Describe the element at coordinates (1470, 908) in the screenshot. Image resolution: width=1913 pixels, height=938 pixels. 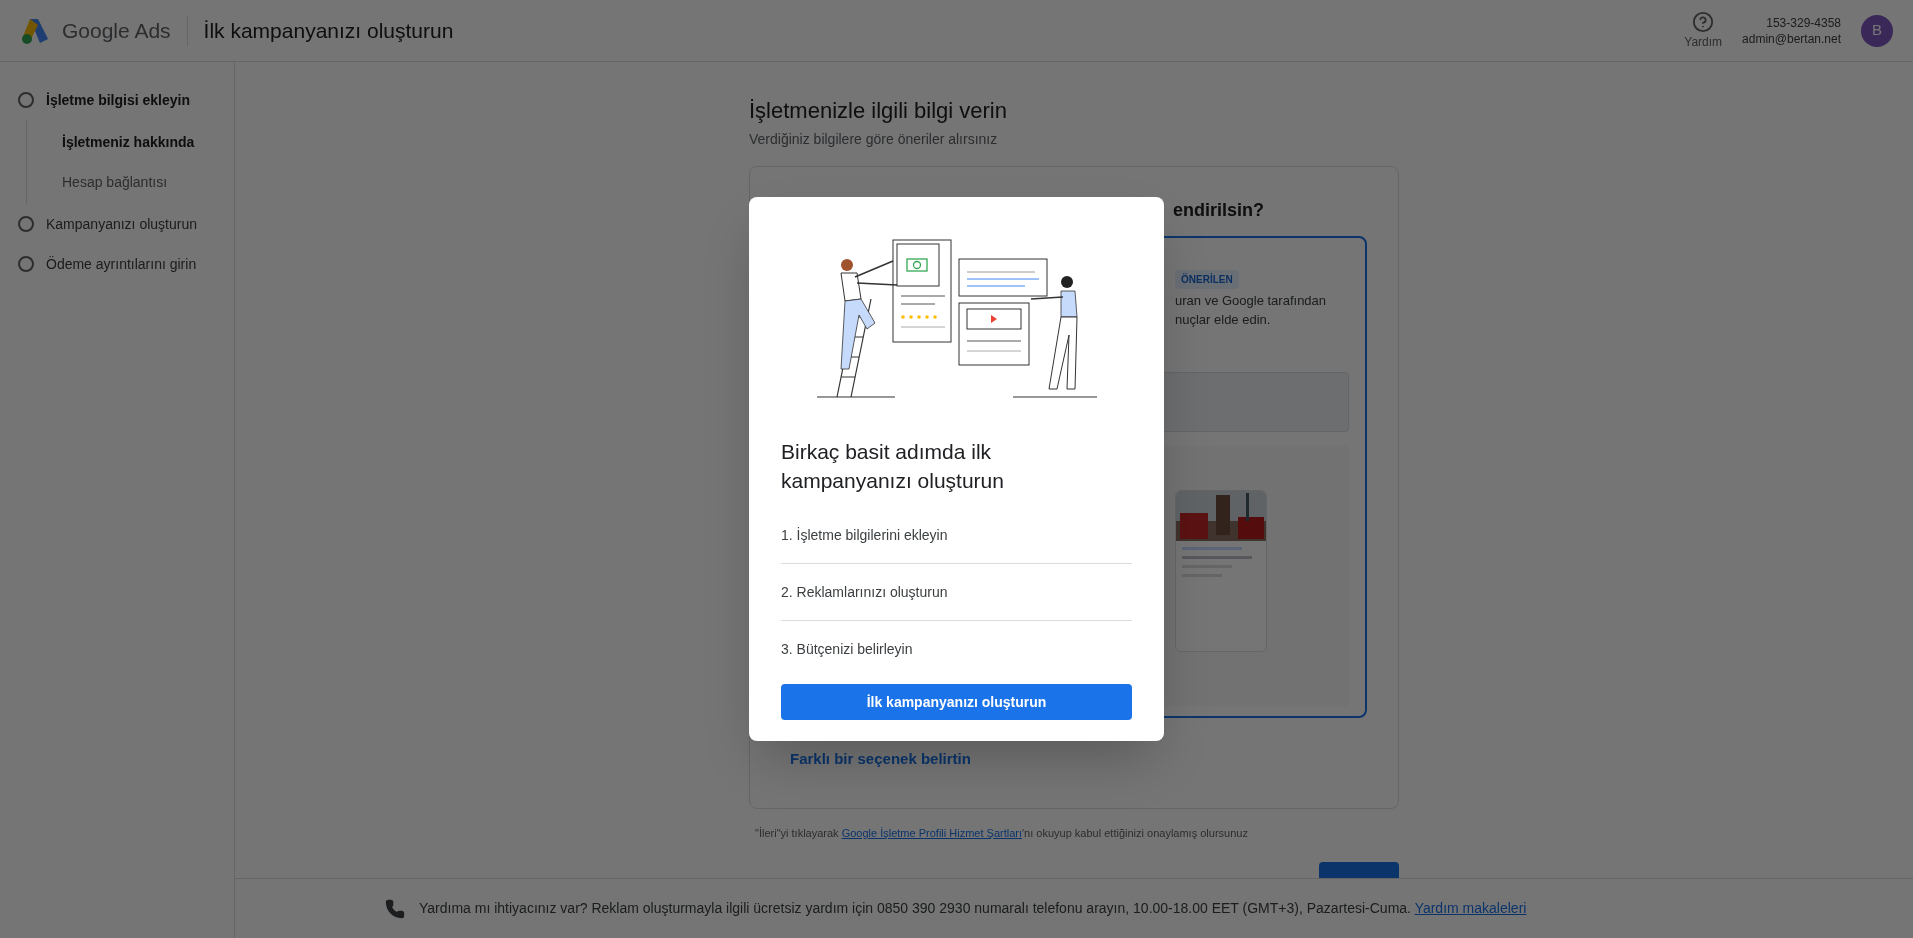
I see `help-articles-link: Yardım makaleleri` at that location.